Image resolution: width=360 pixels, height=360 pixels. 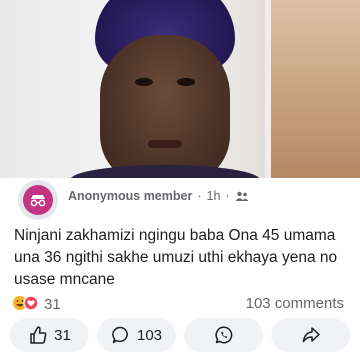 I want to click on share-icon, so click(x=311, y=335).